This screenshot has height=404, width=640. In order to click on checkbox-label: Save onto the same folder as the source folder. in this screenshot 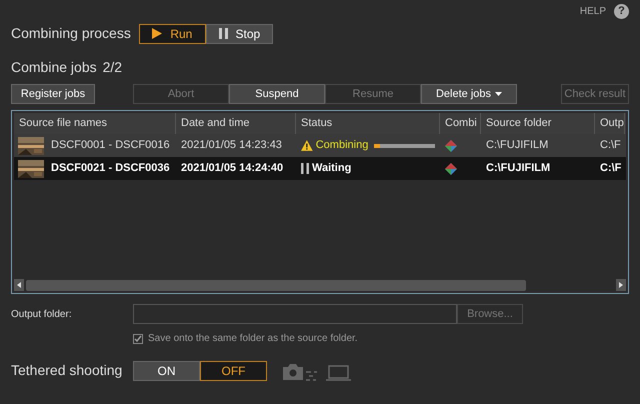, I will do `click(253, 339)`.